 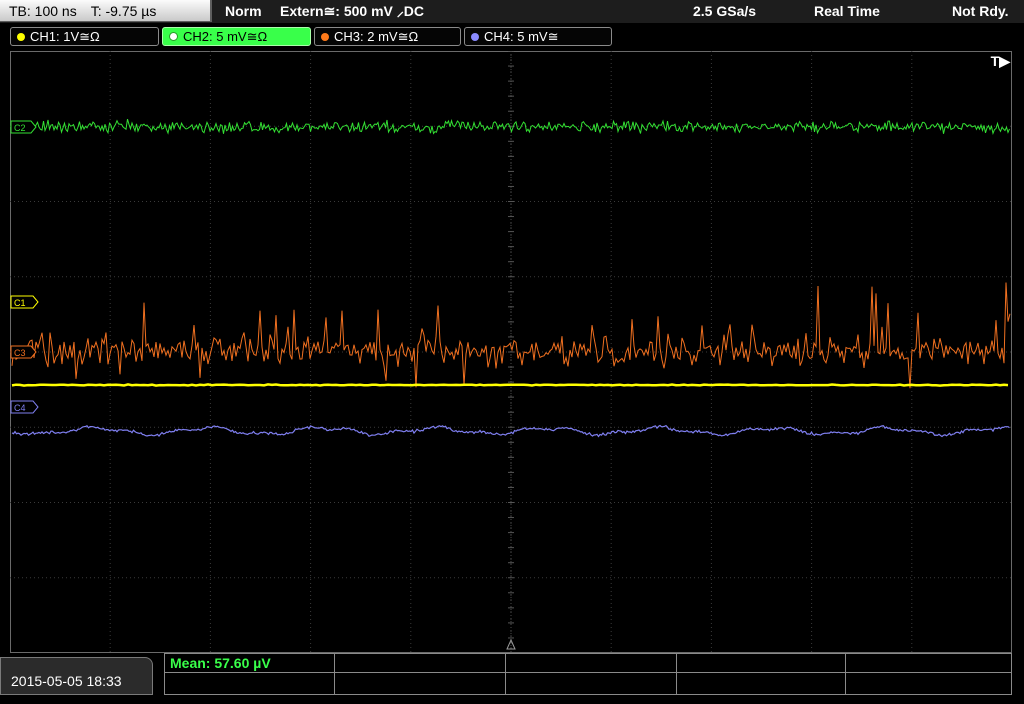 I want to click on datetime-display: 2015-05-05 18:33, so click(x=76, y=676).